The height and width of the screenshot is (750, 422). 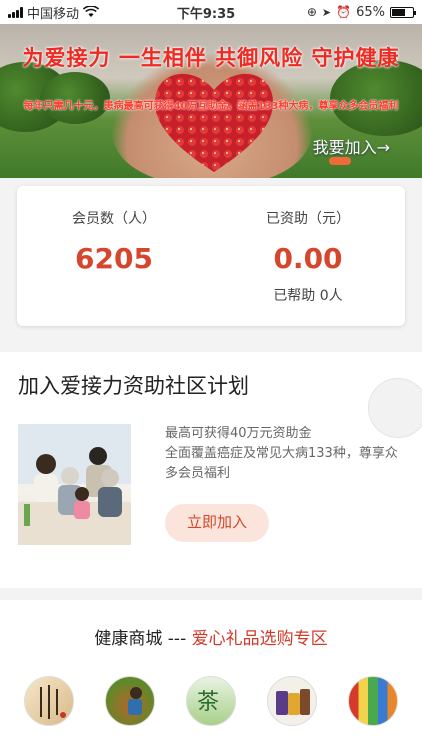 What do you see at coordinates (238, 433) in the screenshot?
I see `plan-benefit-max: 最高可获得40万元资助金` at bounding box center [238, 433].